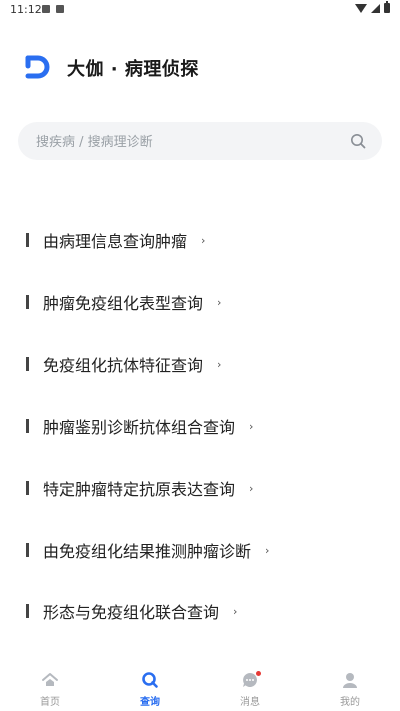  What do you see at coordinates (200, 688) in the screenshot?
I see `bottom-nav: 首页 查询 消息 我的` at bounding box center [200, 688].